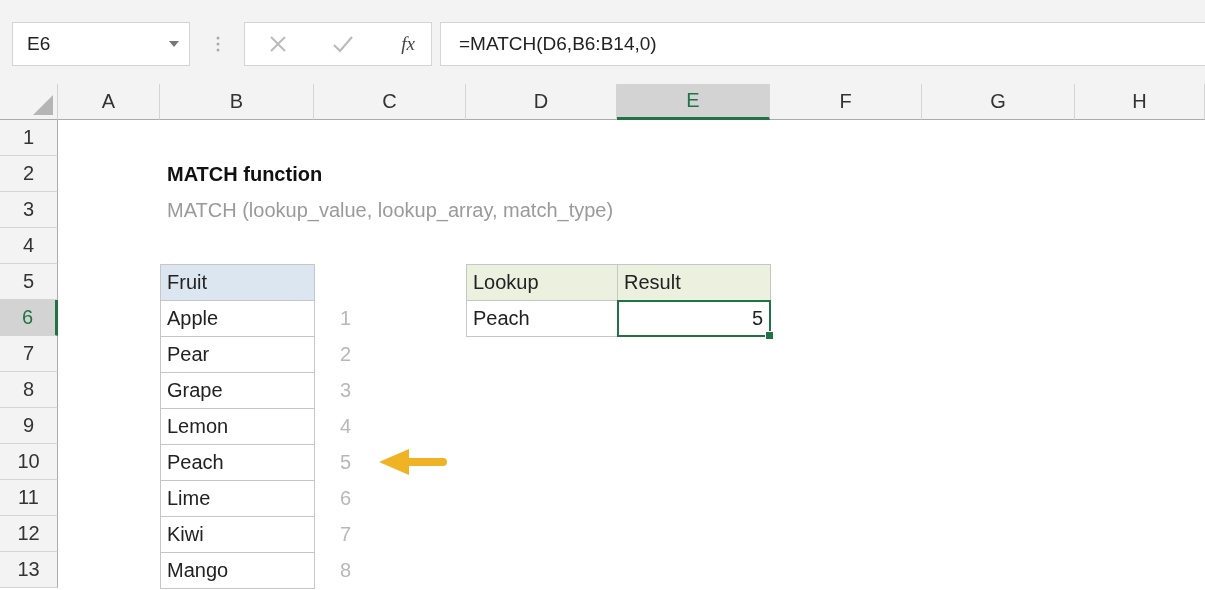 The height and width of the screenshot is (590, 1205). Describe the element at coordinates (846, 102) in the screenshot. I see `column-header: F` at that location.